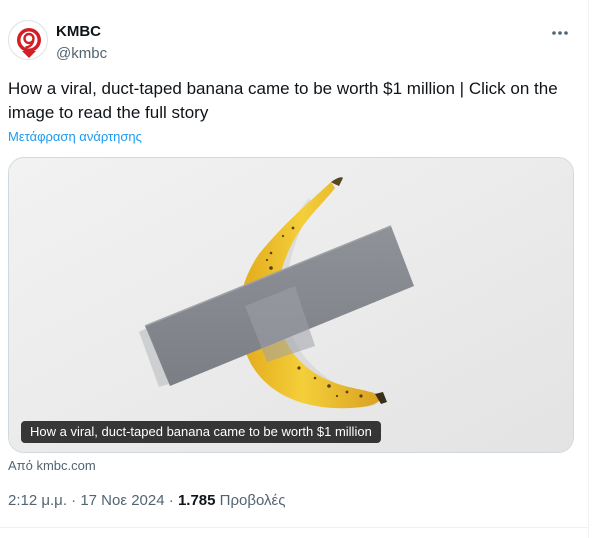  I want to click on tweet-date: 17 Νοε 2024, so click(122, 500).